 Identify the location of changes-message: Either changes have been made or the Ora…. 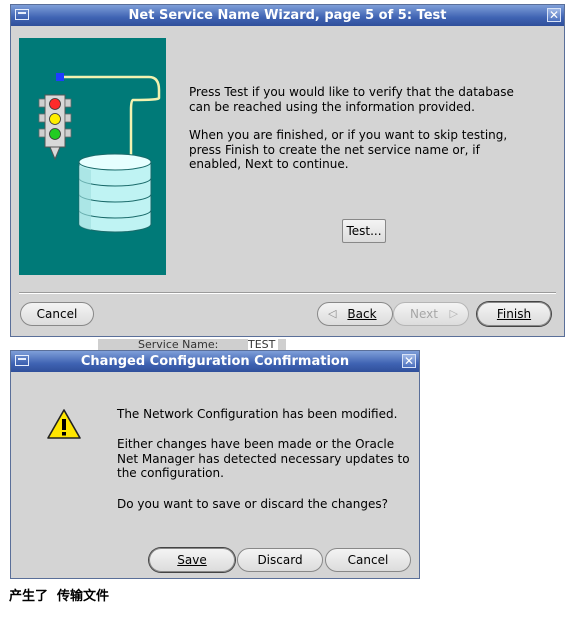
(263, 458).